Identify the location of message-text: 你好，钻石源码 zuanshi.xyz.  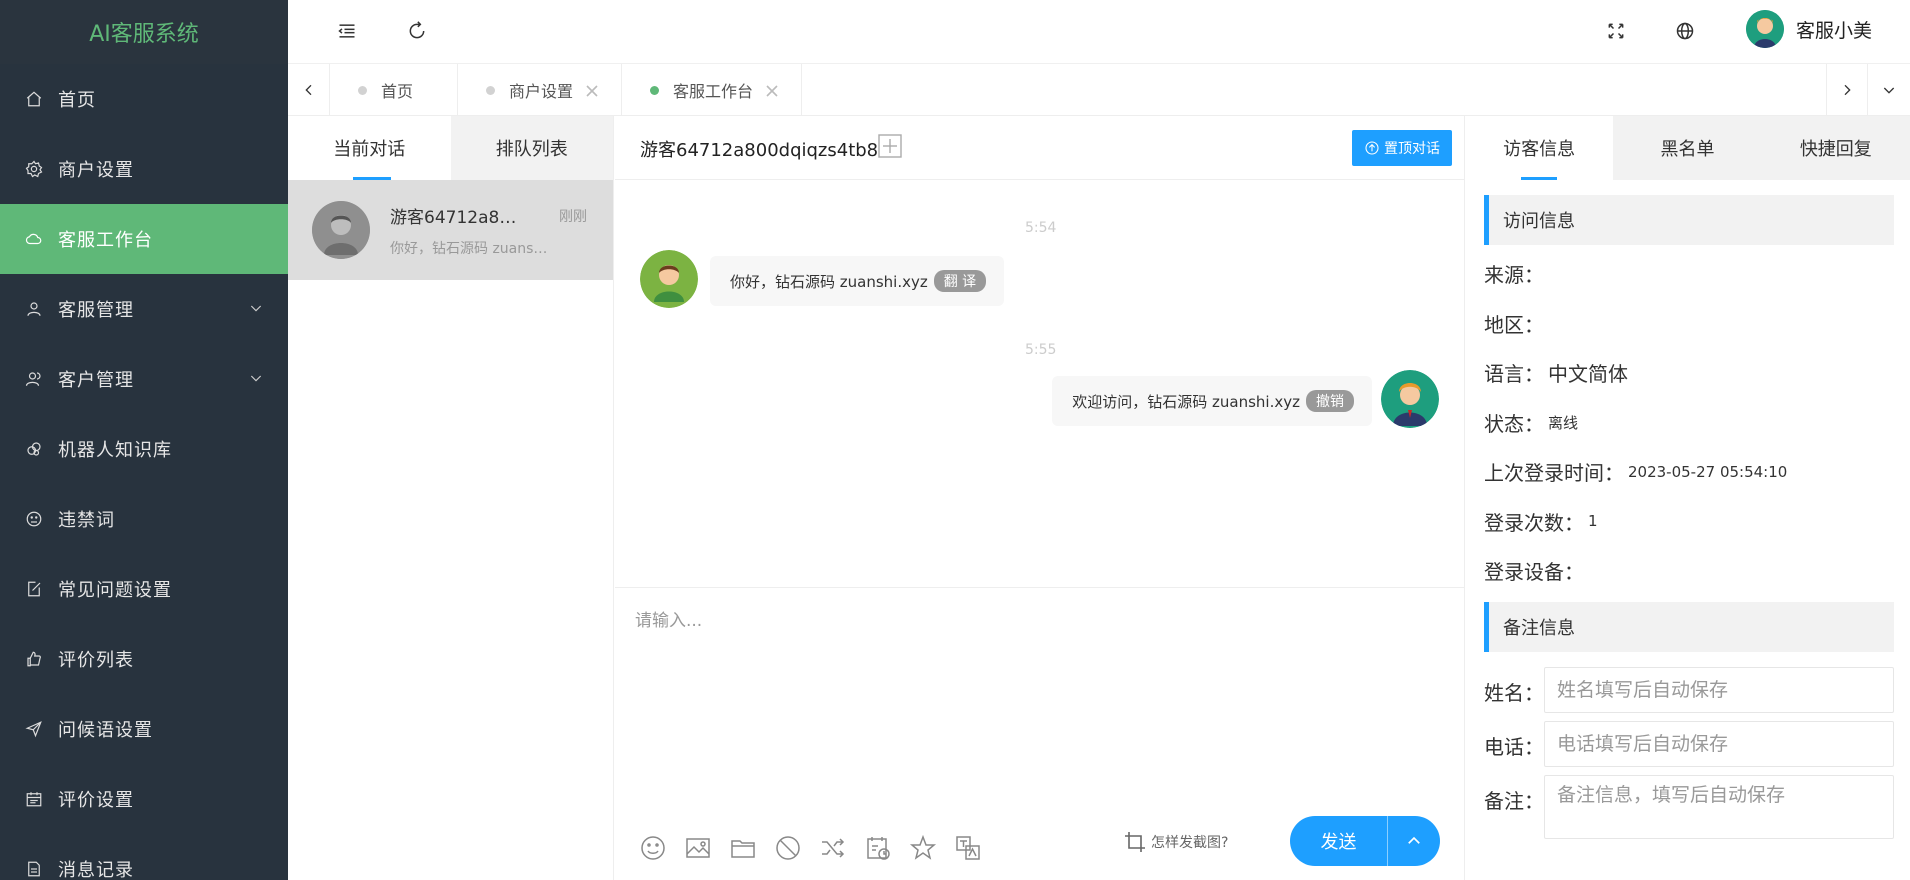
(829, 281).